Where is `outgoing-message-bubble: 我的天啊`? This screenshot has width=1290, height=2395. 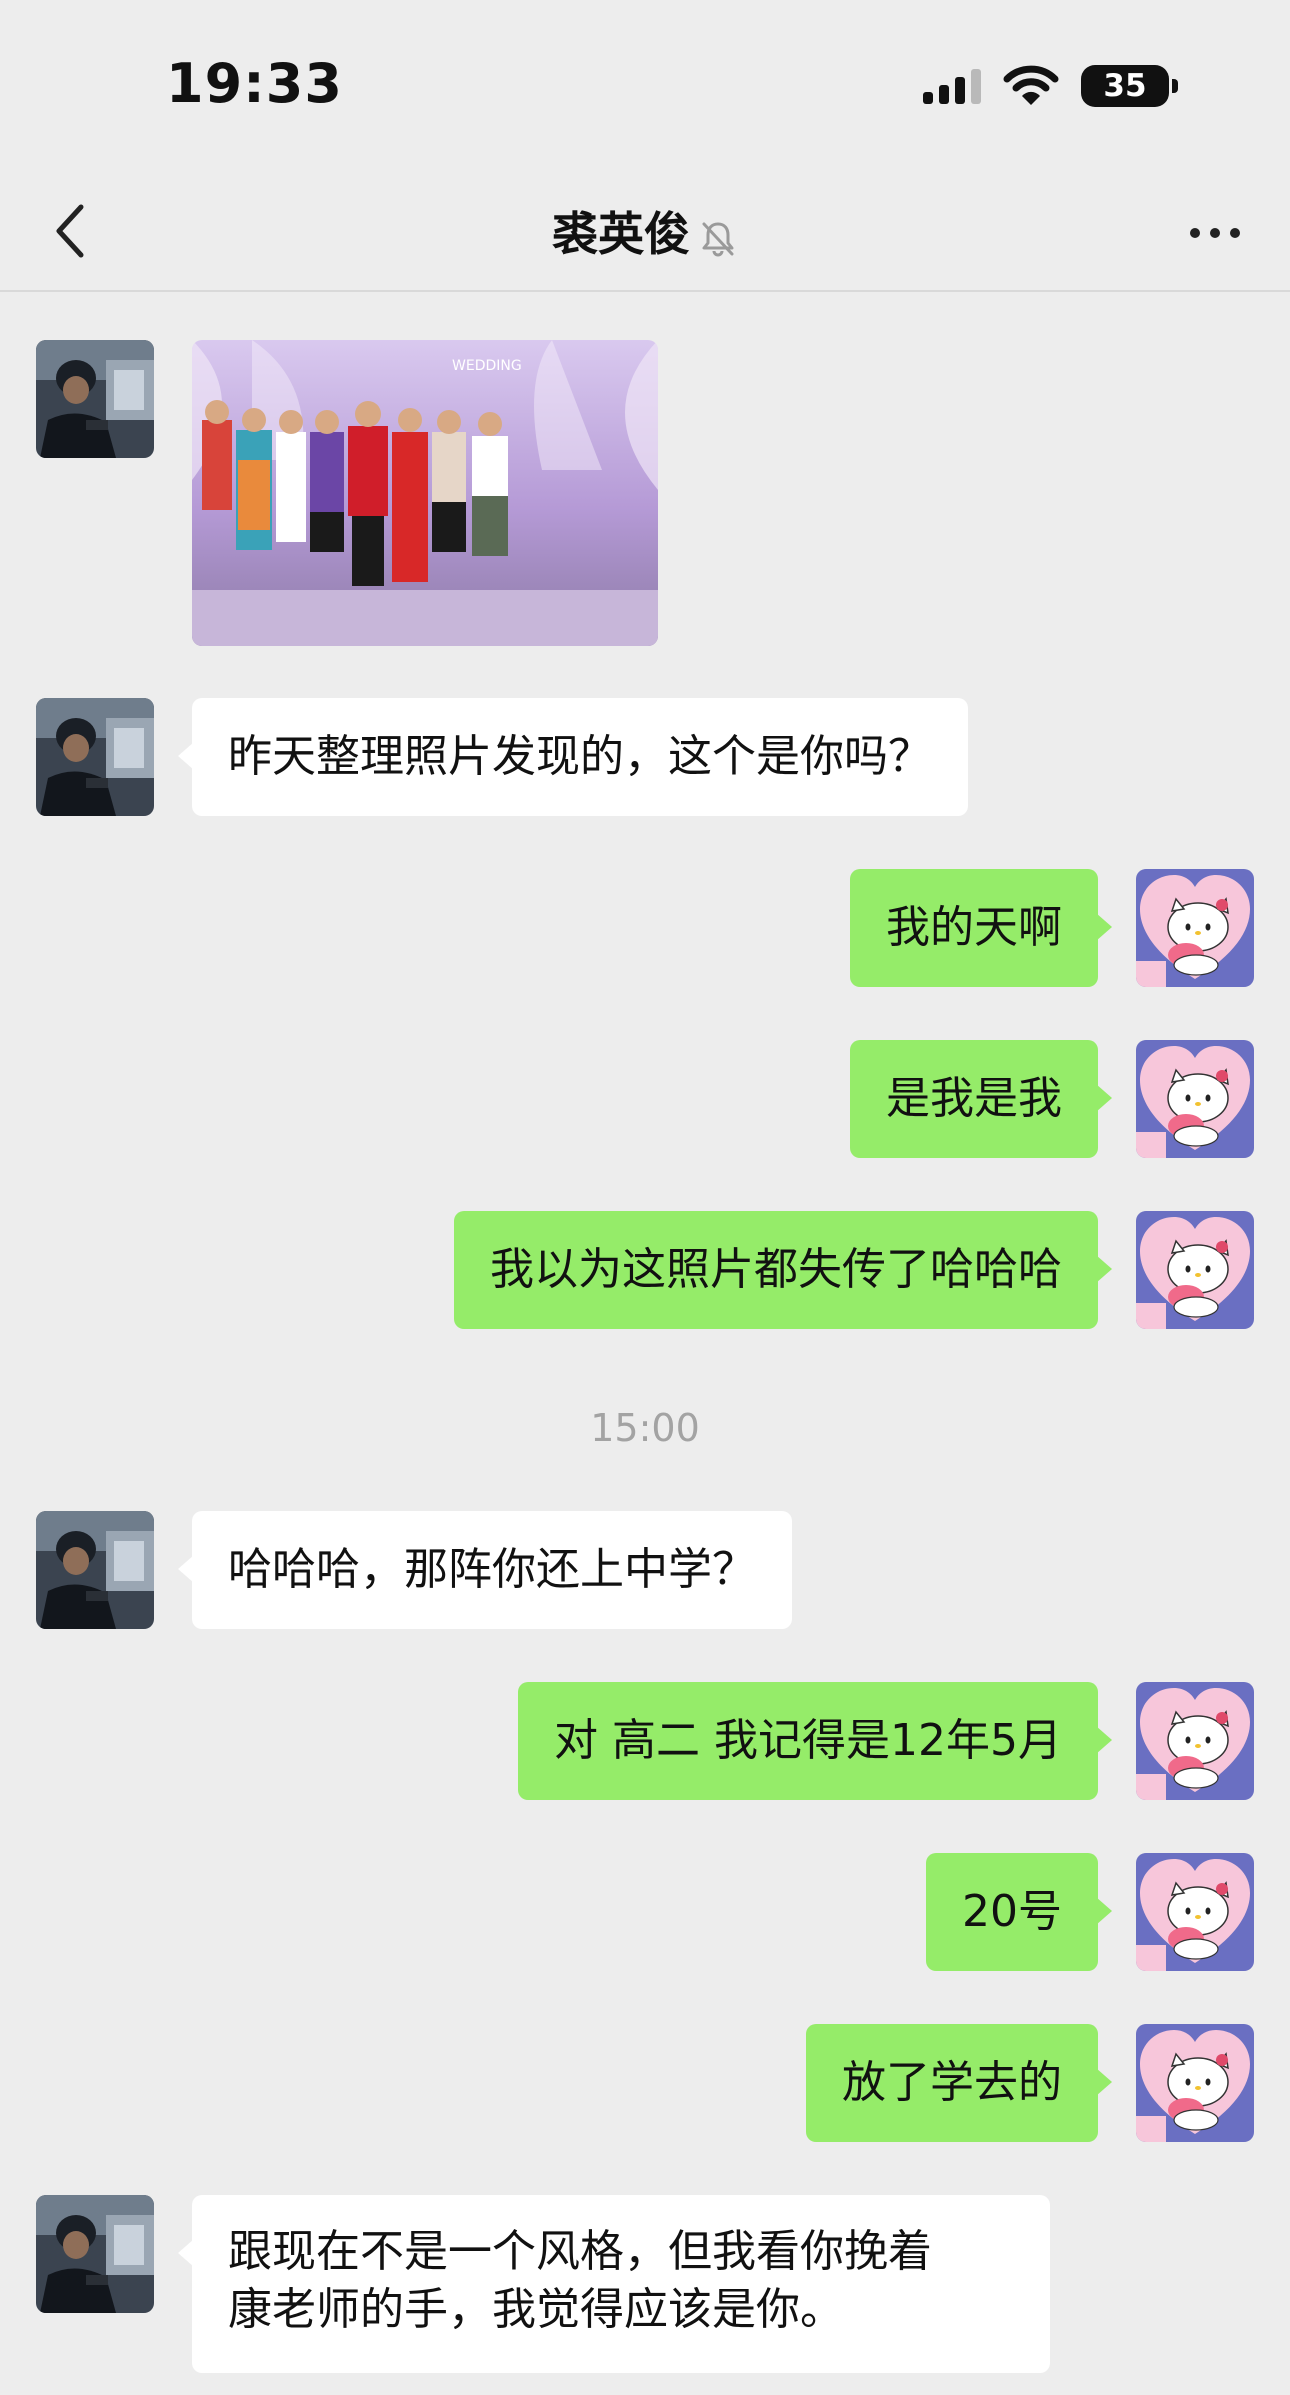 outgoing-message-bubble: 我的天啊 is located at coordinates (981, 928).